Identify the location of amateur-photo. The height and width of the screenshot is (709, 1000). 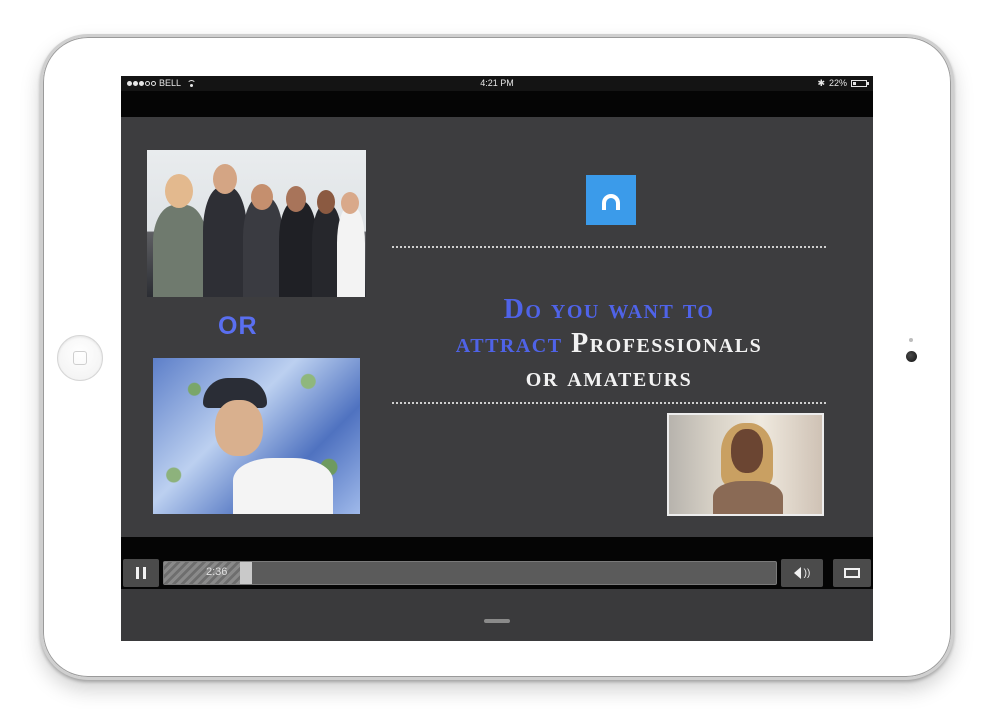
(256, 436).